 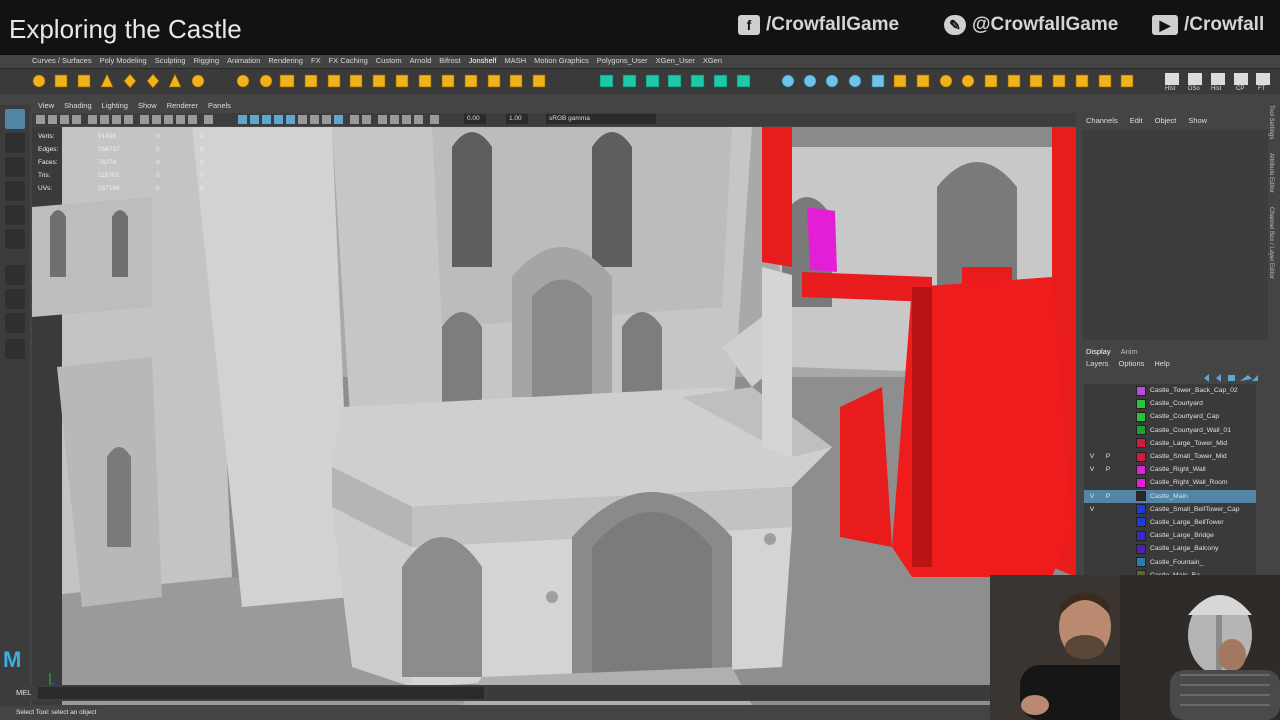 I want to click on mel-label: MEL, so click(x=23, y=692).